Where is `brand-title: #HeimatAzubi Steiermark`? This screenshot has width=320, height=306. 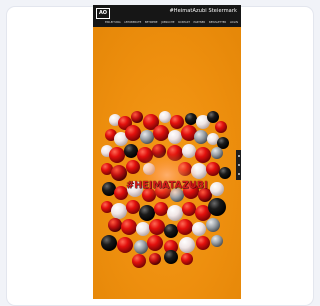
brand-title: #HeimatAzubi Steiermark is located at coordinates (203, 11).